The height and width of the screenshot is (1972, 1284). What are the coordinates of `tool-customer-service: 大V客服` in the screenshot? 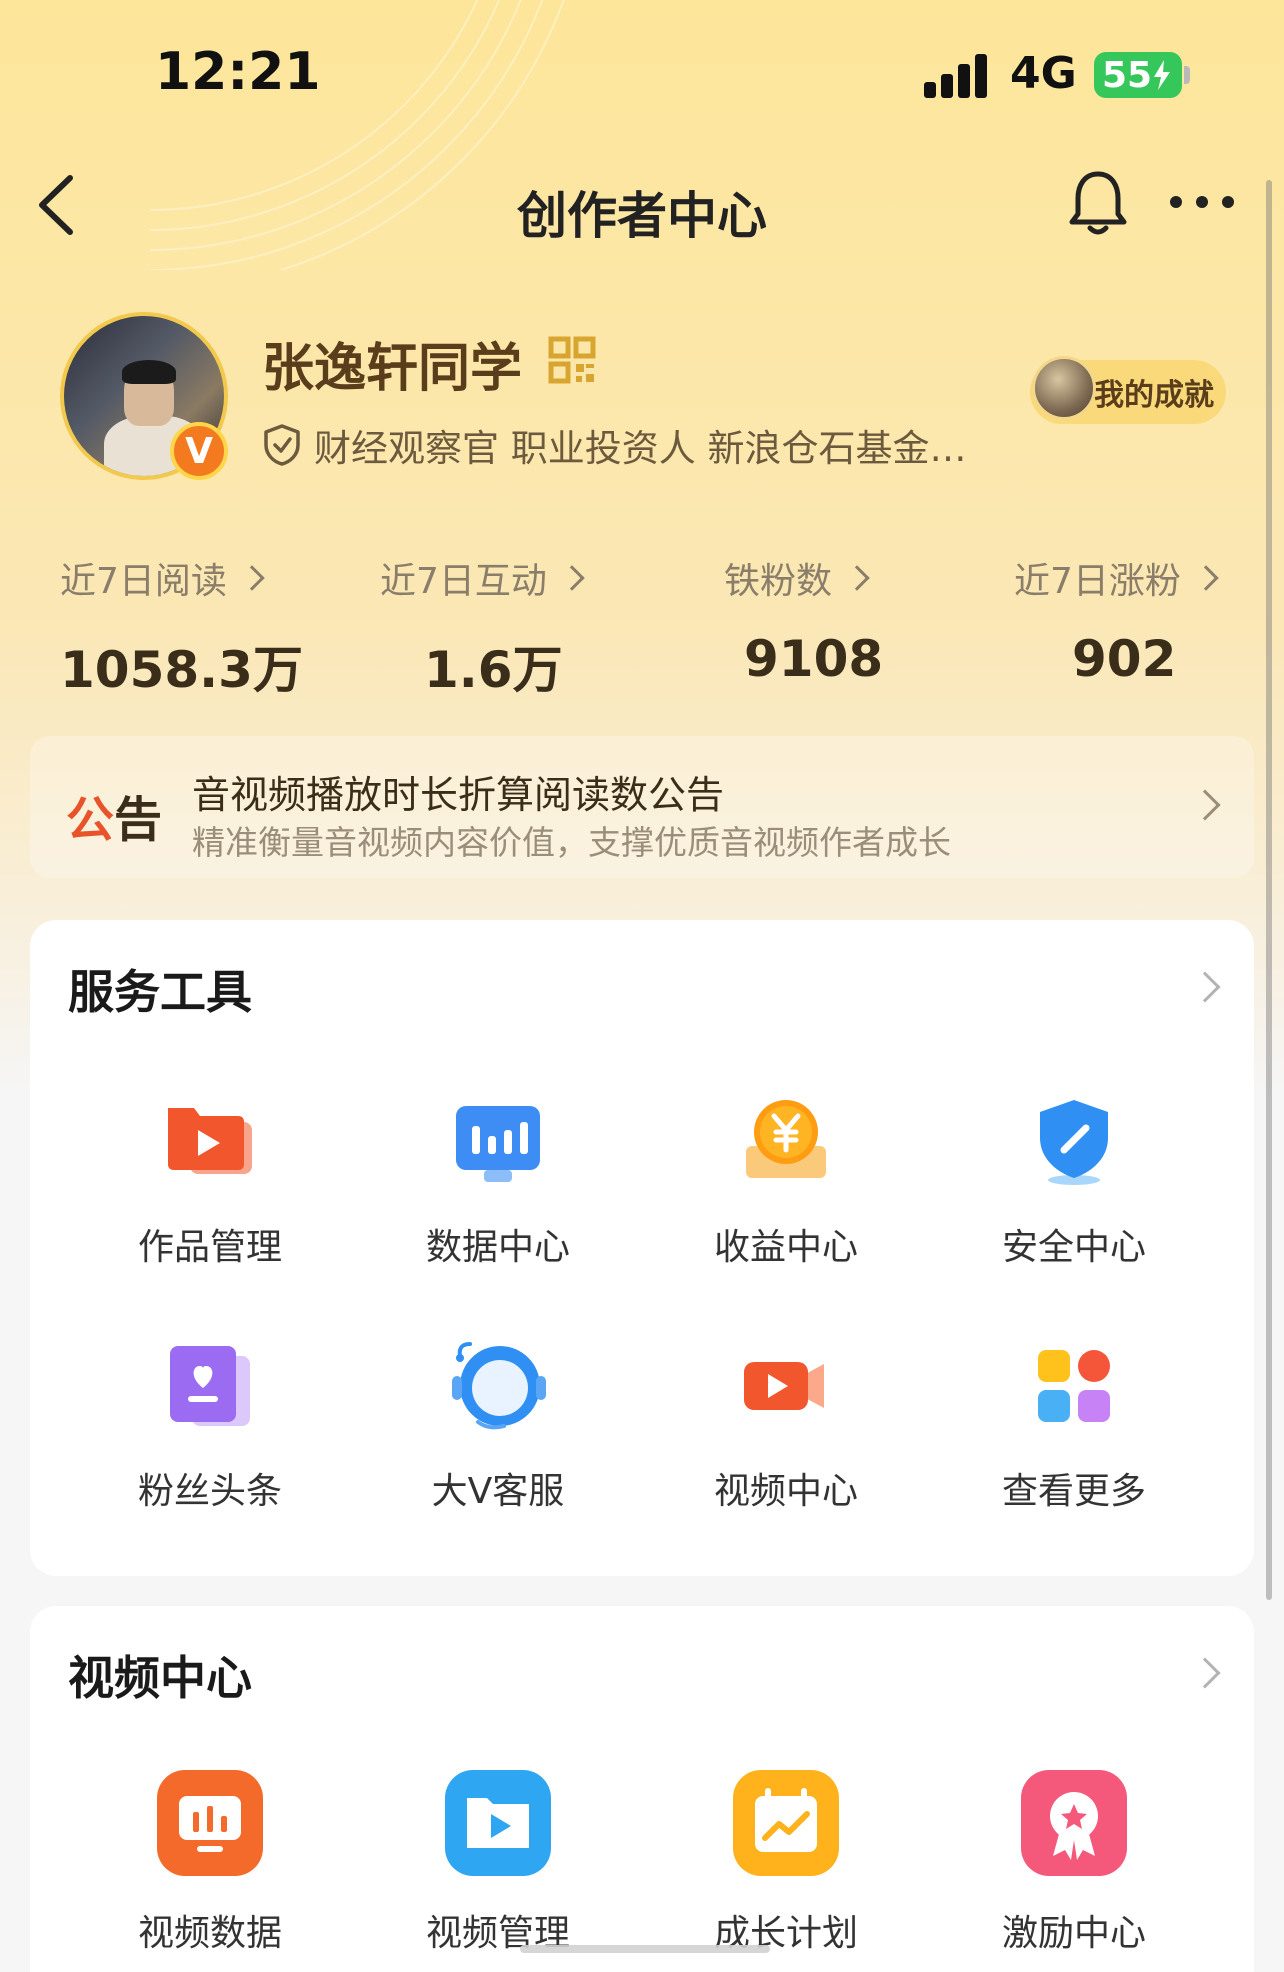 It's located at (498, 1425).